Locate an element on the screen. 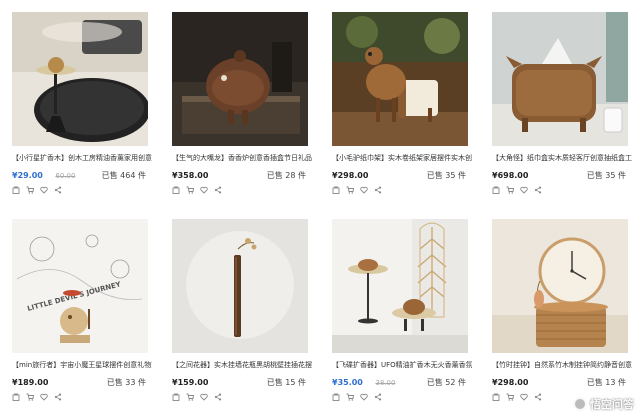  price-row: ¥35.00 38.00 已售 52 件 is located at coordinates (400, 383).